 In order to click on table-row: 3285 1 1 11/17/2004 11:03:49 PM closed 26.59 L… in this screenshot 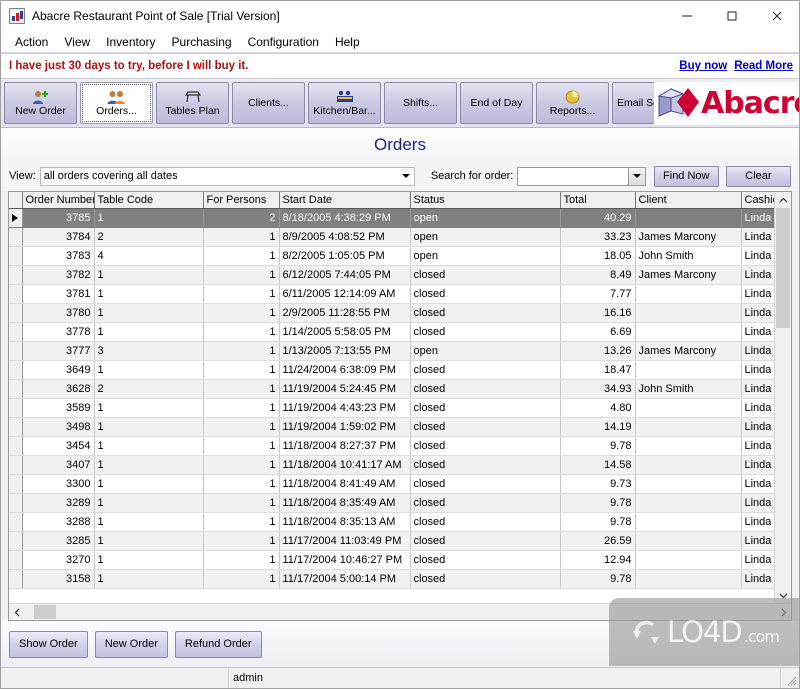, I will do `click(391, 541)`.